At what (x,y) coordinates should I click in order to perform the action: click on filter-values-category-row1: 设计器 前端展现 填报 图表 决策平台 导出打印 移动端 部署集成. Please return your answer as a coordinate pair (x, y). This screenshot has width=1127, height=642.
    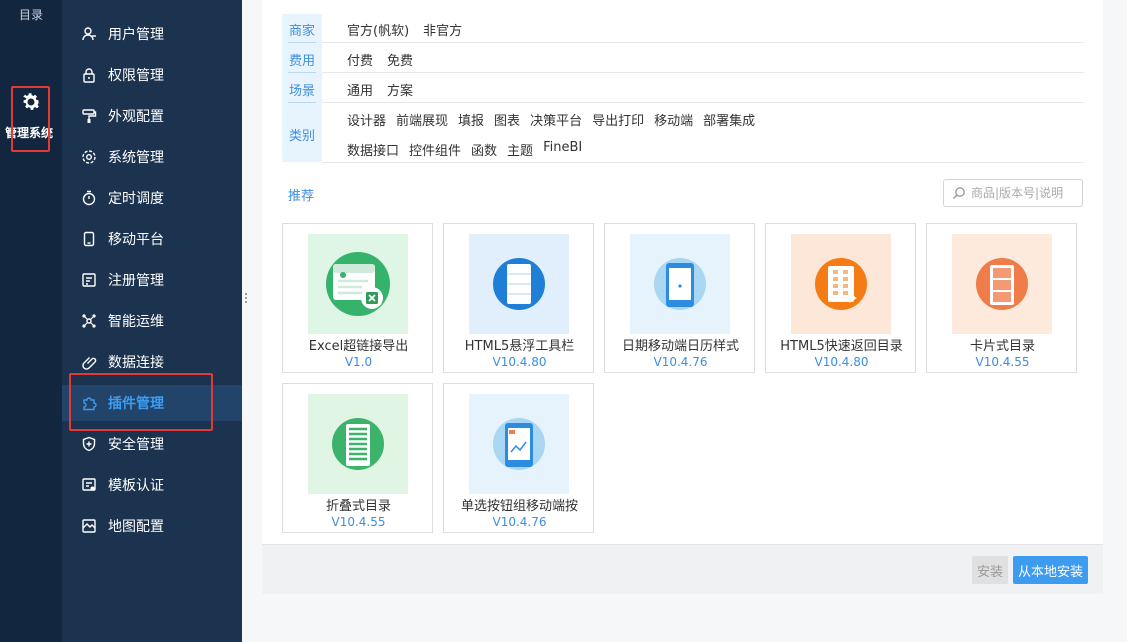
    Looking at the image, I should click on (551, 119).